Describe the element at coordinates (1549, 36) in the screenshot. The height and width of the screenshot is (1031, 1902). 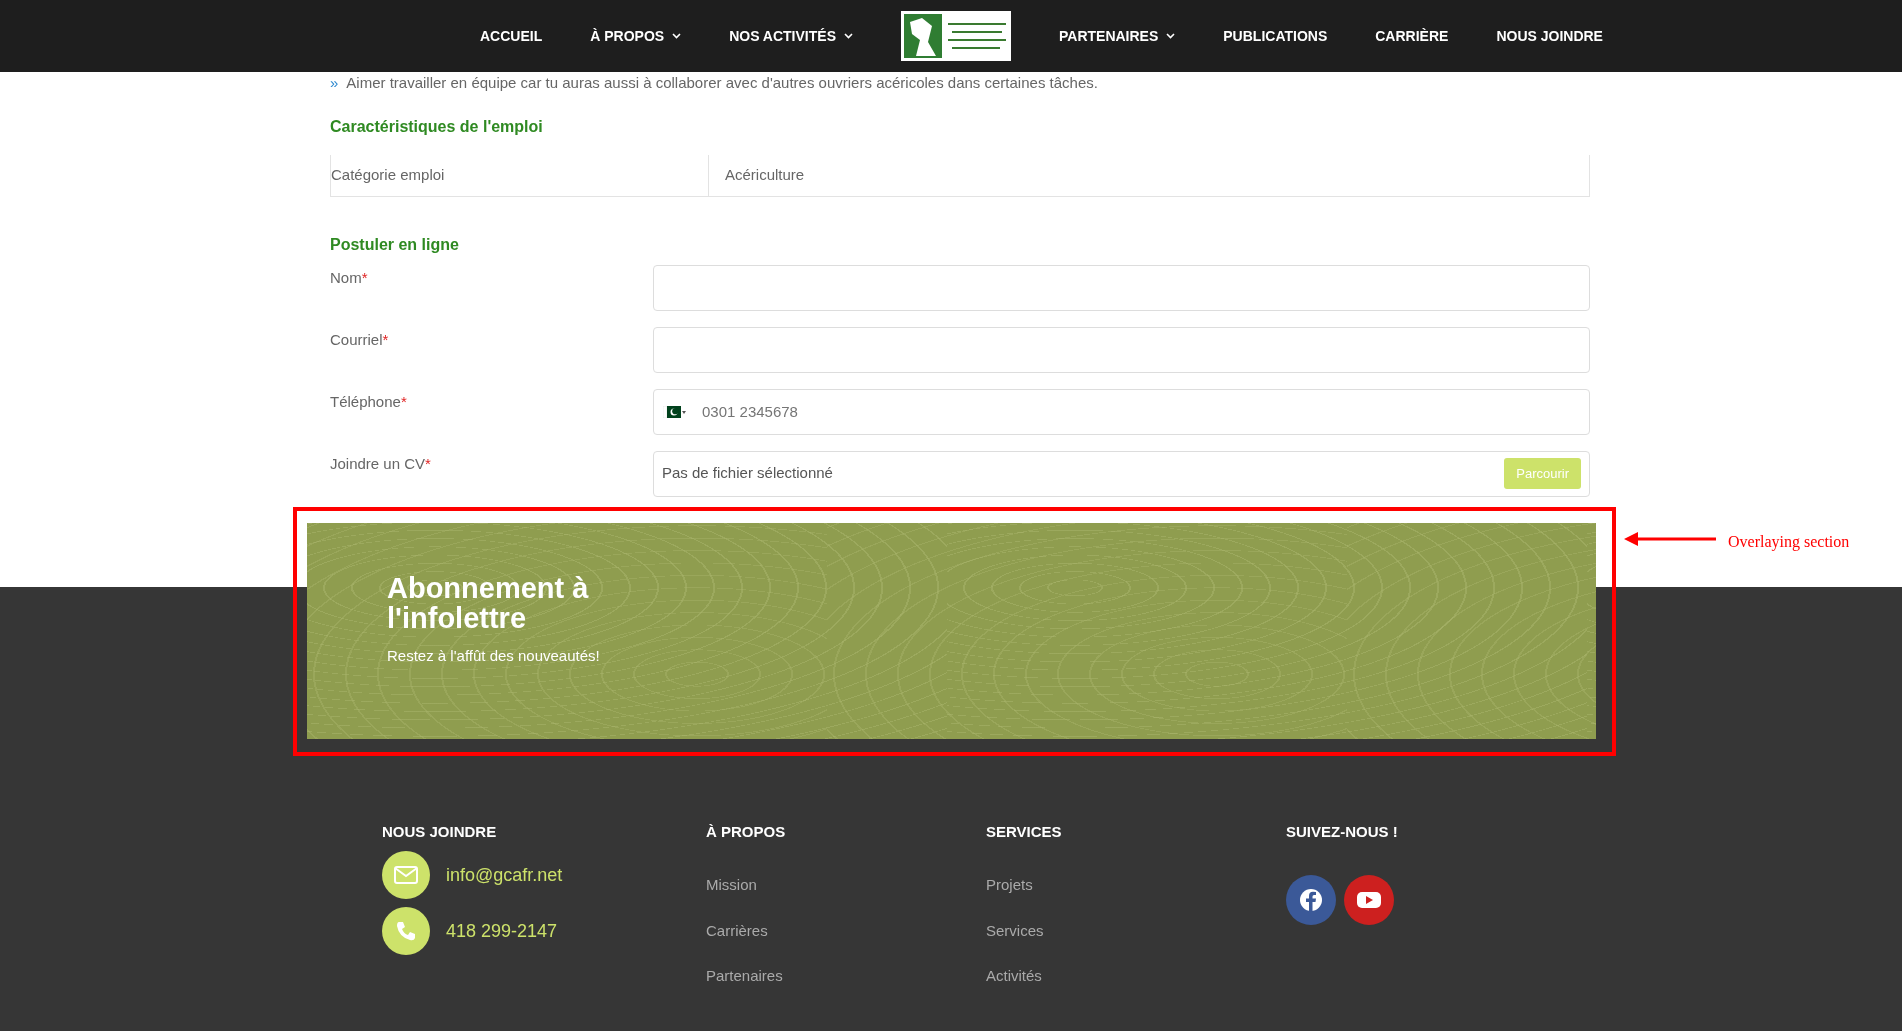
I see `nav-link: NOUS JOINDRE` at that location.